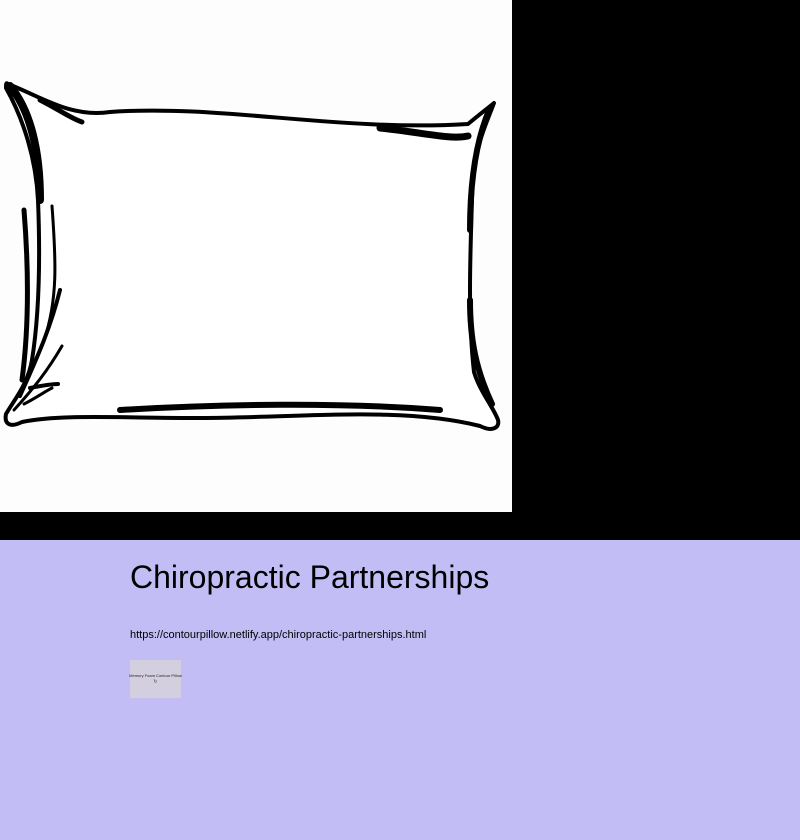 This screenshot has width=800, height=840. What do you see at coordinates (155, 682) in the screenshot?
I see `reload-icon: ↻` at bounding box center [155, 682].